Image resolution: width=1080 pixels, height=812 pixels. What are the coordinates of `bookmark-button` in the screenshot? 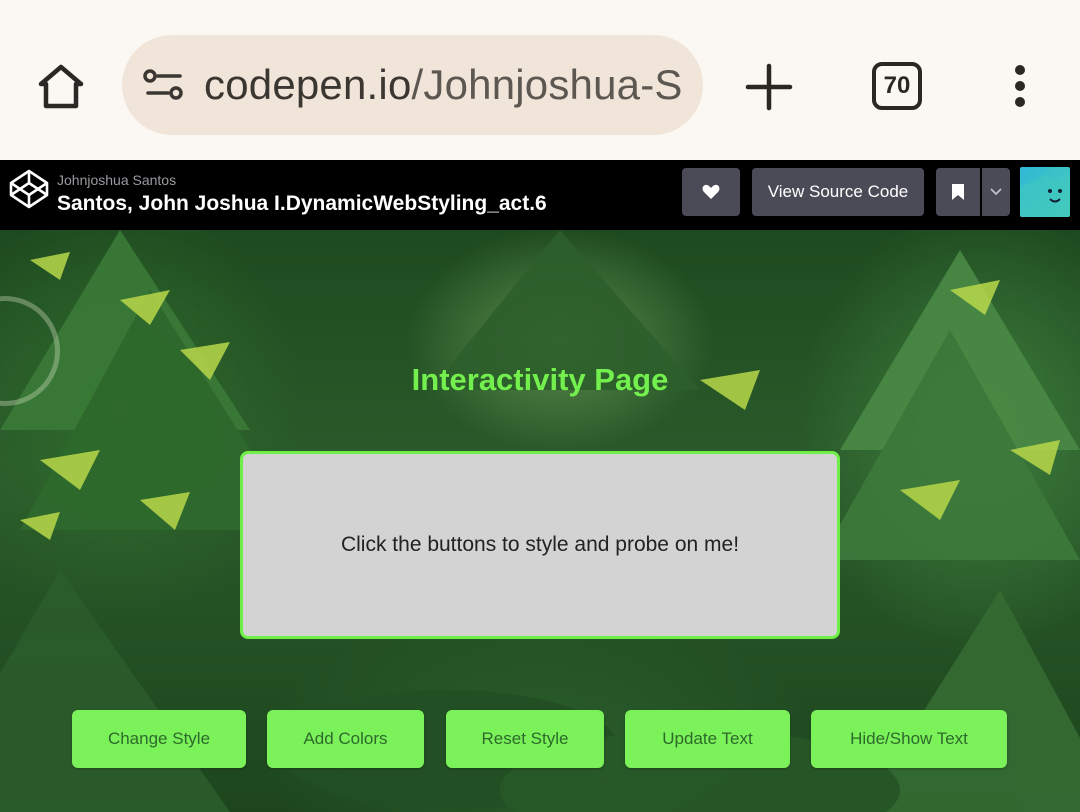 It's located at (958, 192).